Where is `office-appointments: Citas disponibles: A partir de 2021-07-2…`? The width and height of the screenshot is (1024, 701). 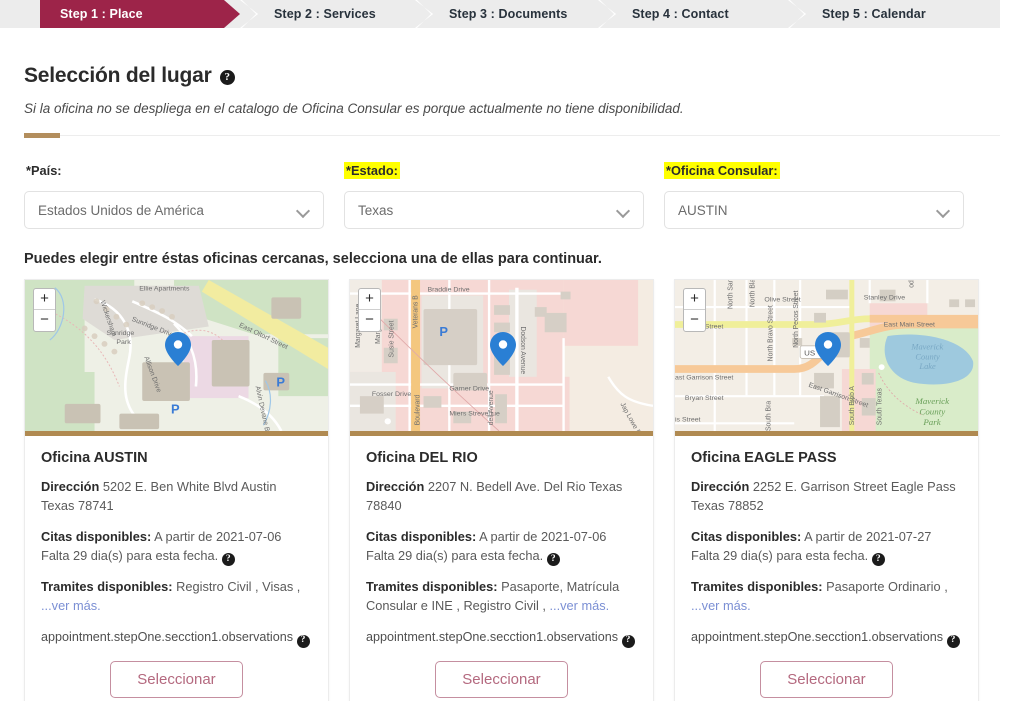
office-appointments: Citas disponibles: A partir de 2021-07-2… is located at coordinates (826, 547).